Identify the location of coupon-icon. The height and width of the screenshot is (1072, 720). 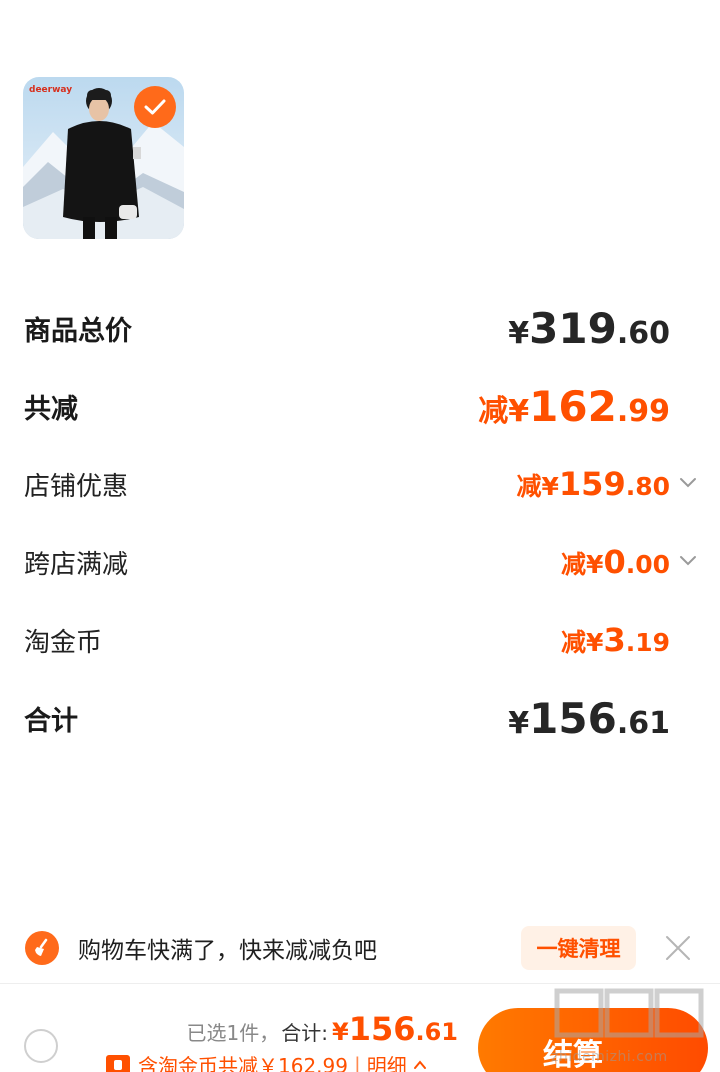
(118, 1063).